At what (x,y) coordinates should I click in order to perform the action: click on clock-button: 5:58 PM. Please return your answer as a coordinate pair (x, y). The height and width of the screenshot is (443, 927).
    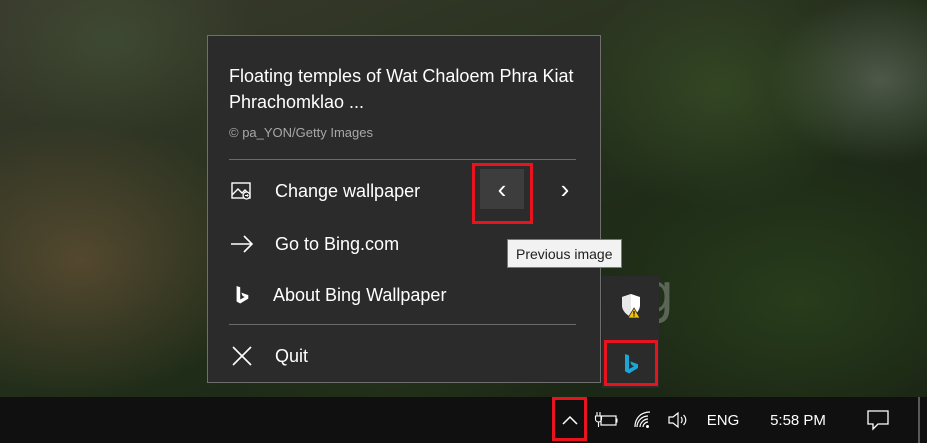
    Looking at the image, I should click on (798, 420).